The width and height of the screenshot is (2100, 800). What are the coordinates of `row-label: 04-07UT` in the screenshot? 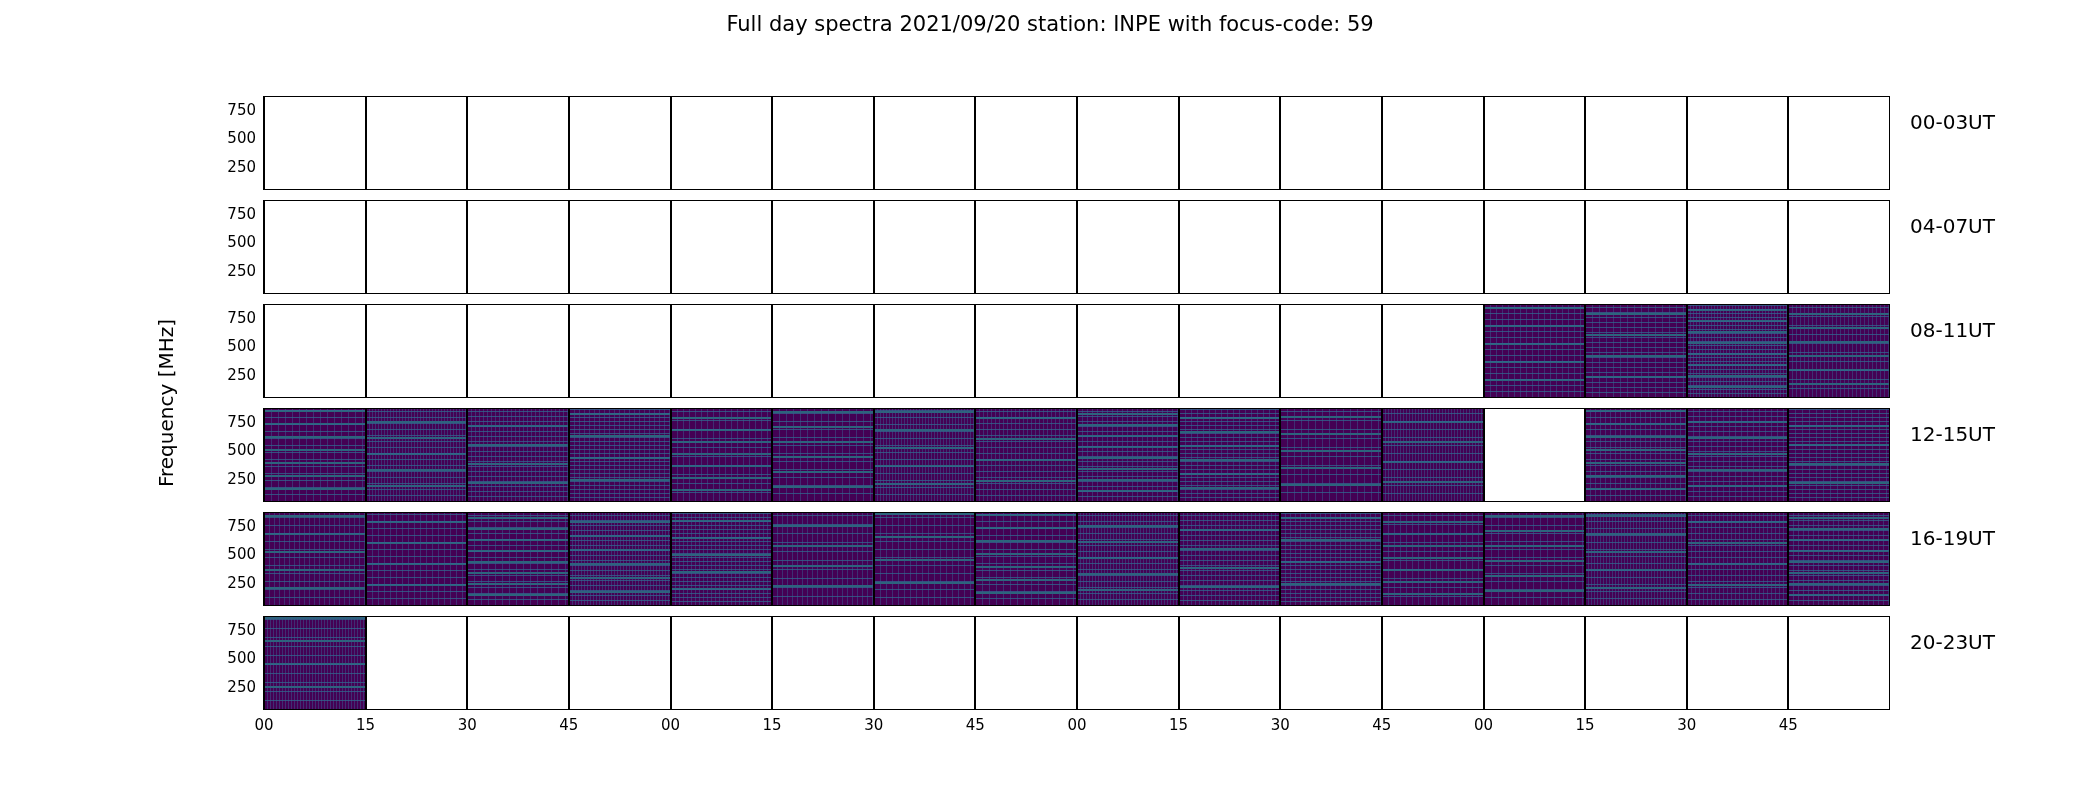 It's located at (1952, 226).